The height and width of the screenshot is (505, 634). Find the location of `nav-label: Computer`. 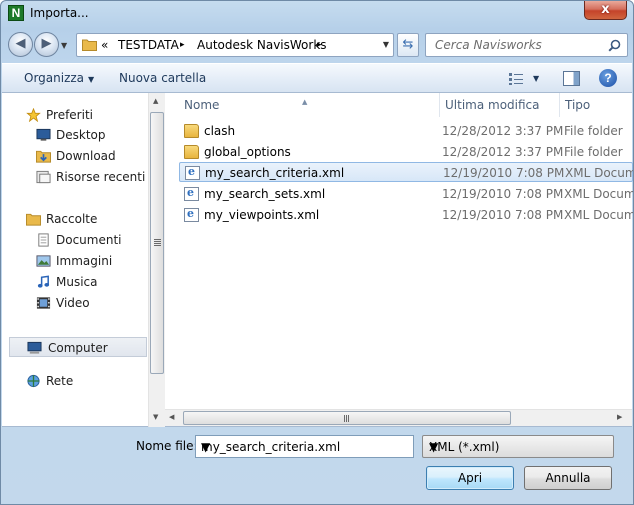

nav-label: Computer is located at coordinates (78, 348).